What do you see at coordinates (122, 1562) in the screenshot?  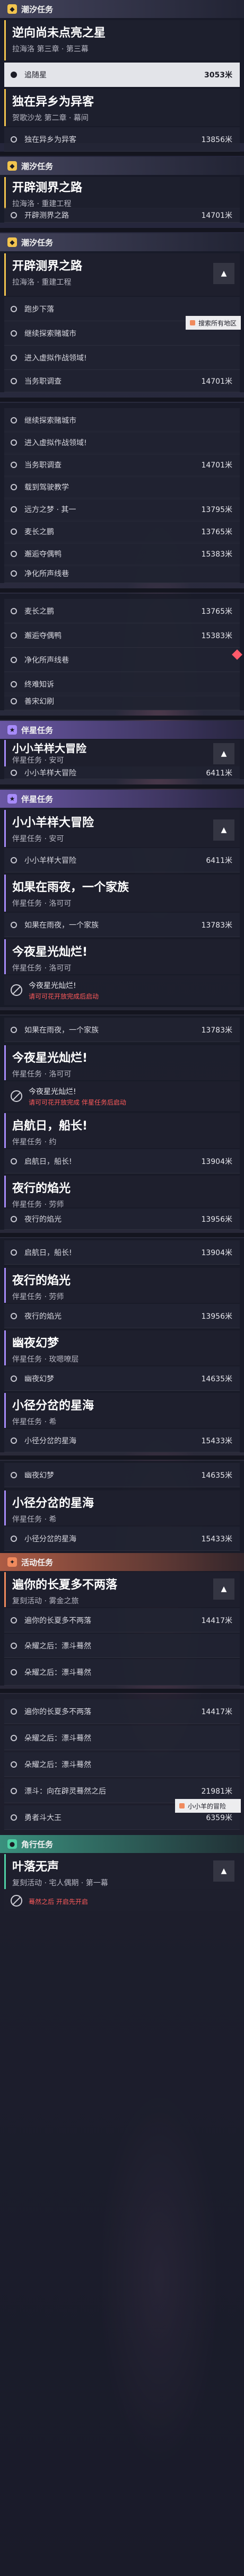 I see `category-header-event: ✦ 活动任务` at bounding box center [122, 1562].